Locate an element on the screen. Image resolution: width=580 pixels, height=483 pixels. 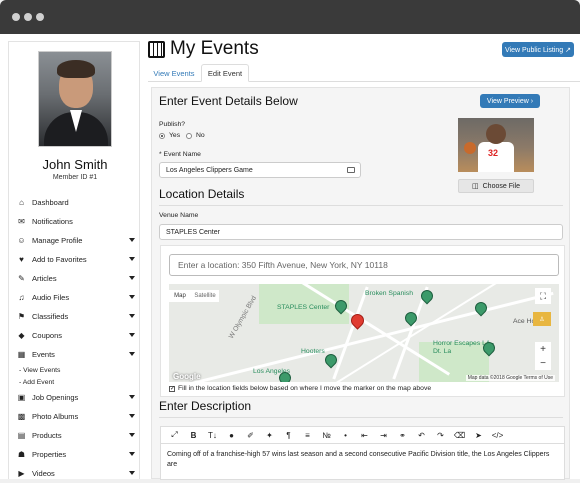
code-icon: </> is located at coordinates (497, 435).